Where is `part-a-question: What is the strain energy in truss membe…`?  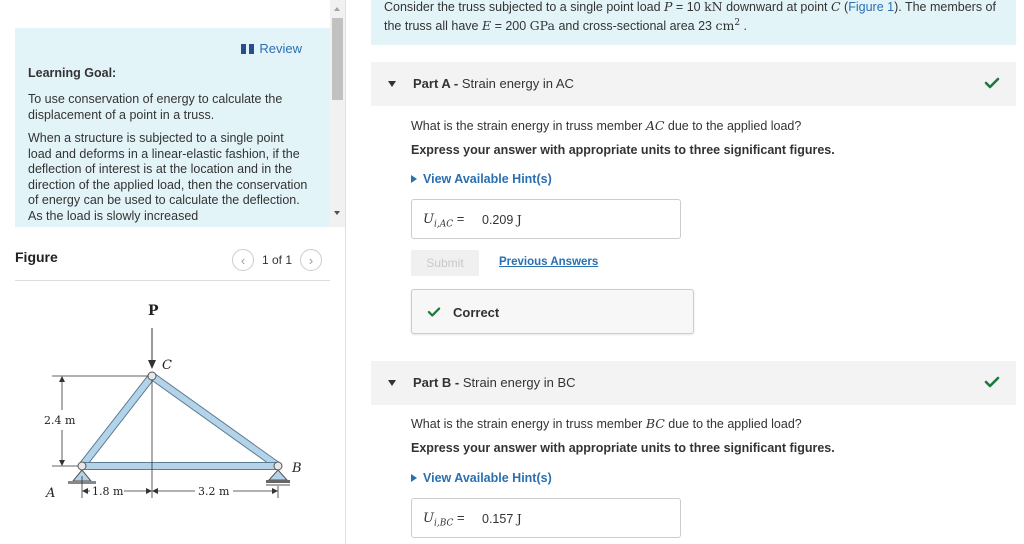 part-a-question: What is the strain energy in truss membe… is located at coordinates (606, 125).